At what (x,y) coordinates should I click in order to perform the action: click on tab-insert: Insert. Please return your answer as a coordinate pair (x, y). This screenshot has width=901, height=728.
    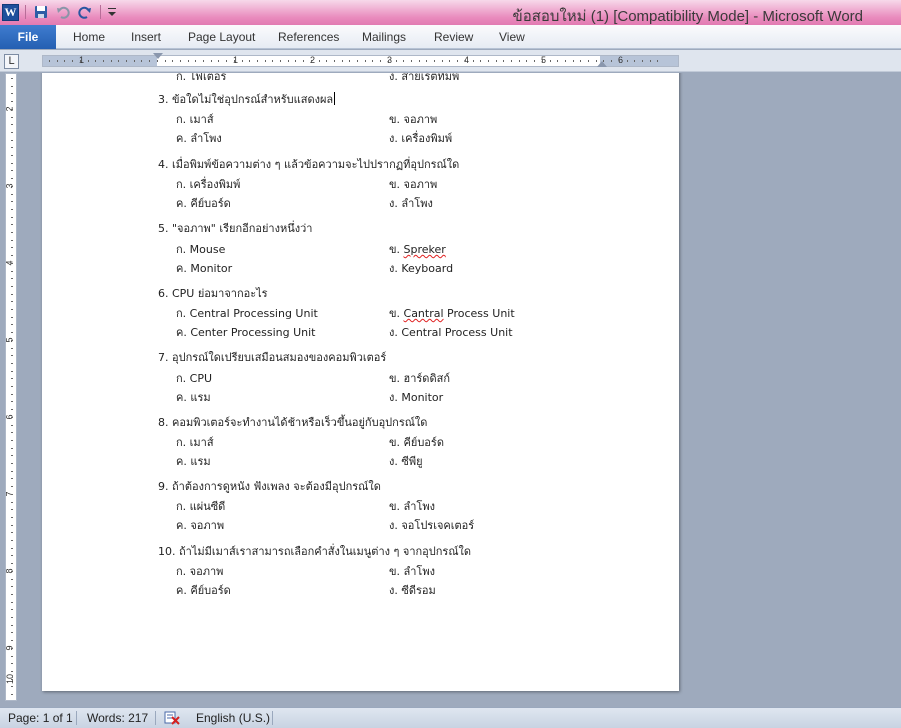
    Looking at the image, I should click on (146, 37).